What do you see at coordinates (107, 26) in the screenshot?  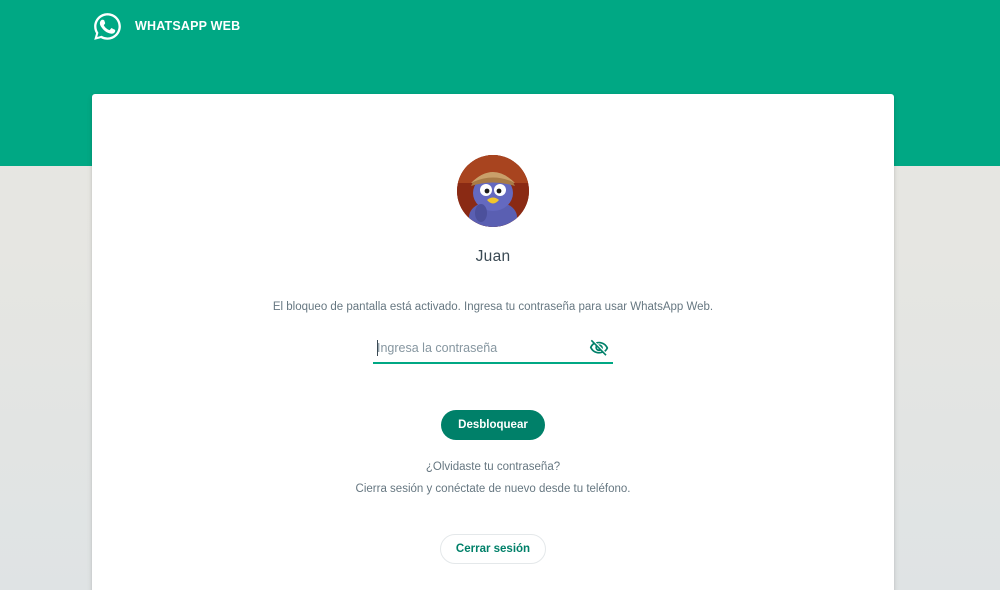 I see `whatsapp-logo-icon` at bounding box center [107, 26].